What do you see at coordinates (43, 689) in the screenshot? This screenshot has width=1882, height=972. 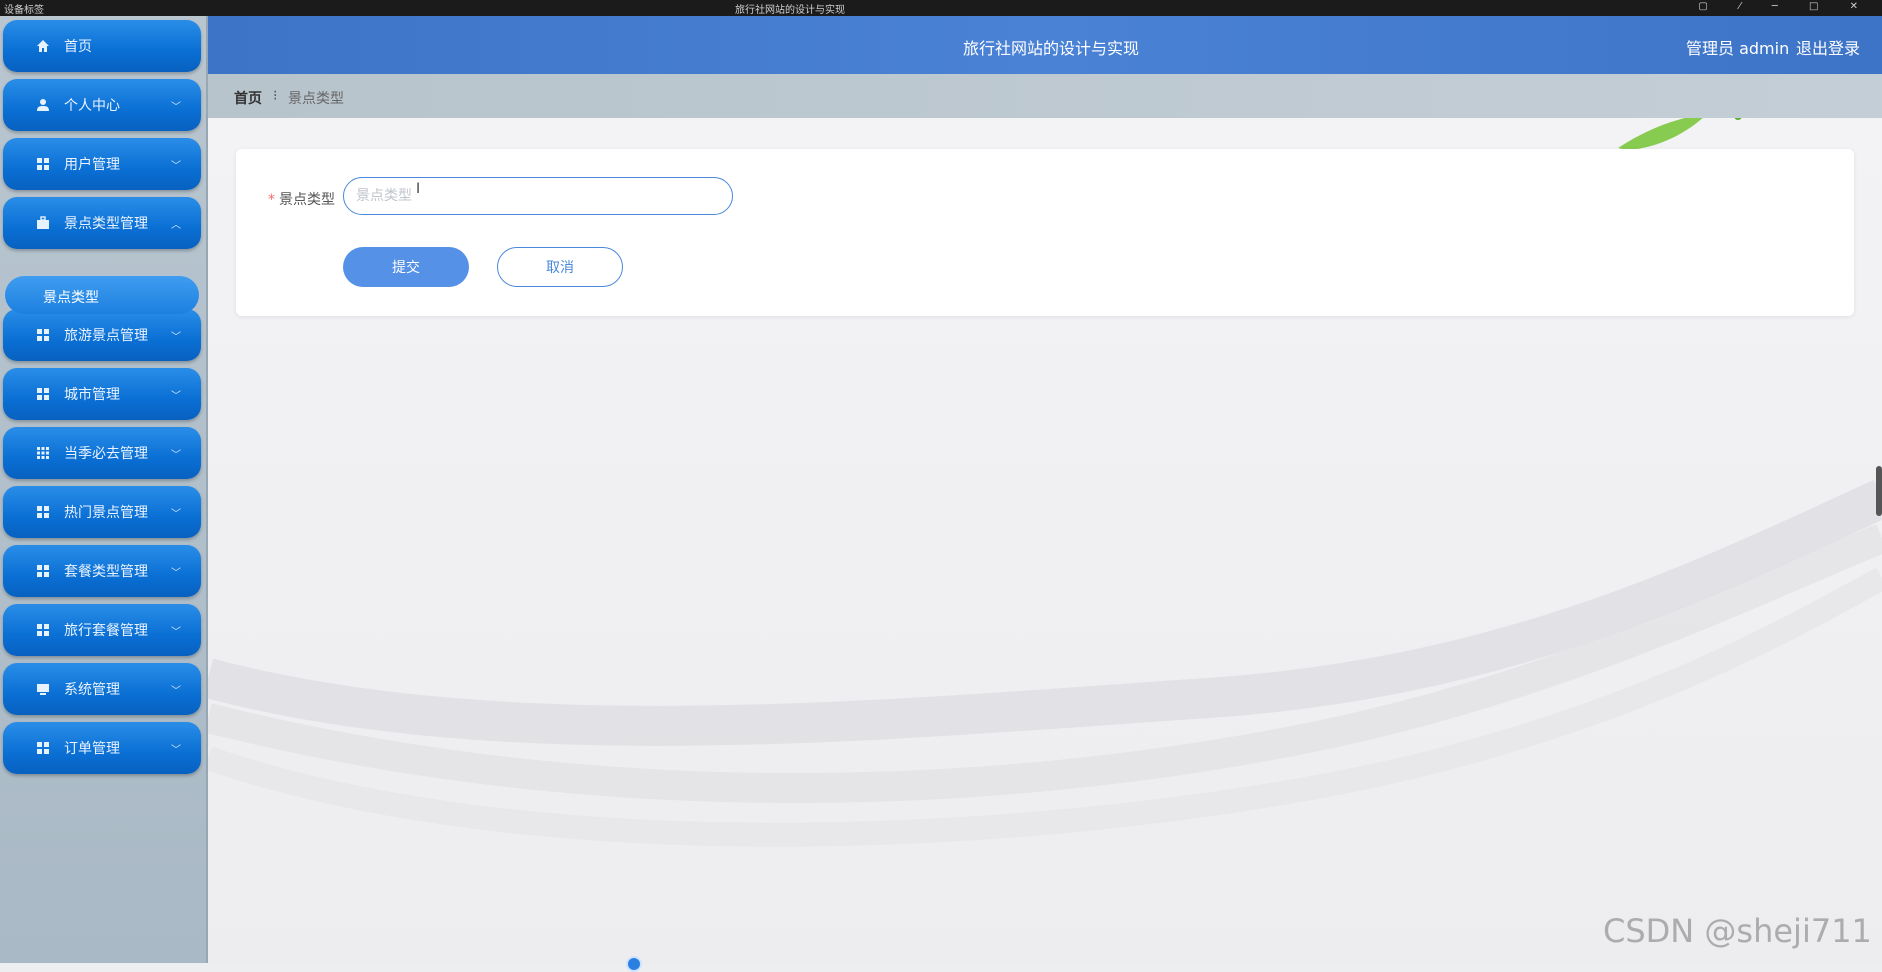 I see `monitor-icon` at bounding box center [43, 689].